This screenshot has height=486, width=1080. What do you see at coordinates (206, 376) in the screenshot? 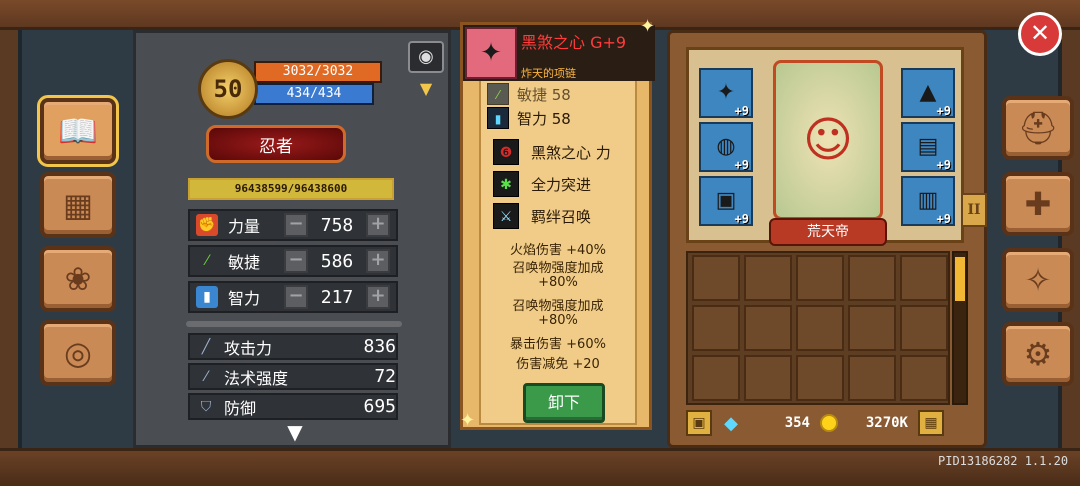
I see `wand-icon: ⁄` at bounding box center [206, 376].